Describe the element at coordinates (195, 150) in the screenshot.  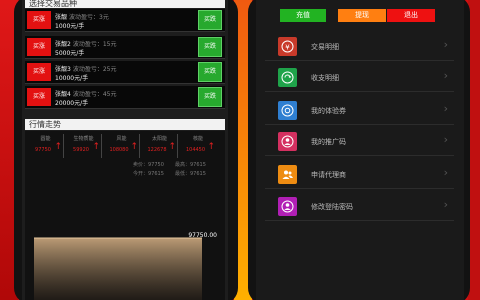
I see `quote-value: 104450` at that location.